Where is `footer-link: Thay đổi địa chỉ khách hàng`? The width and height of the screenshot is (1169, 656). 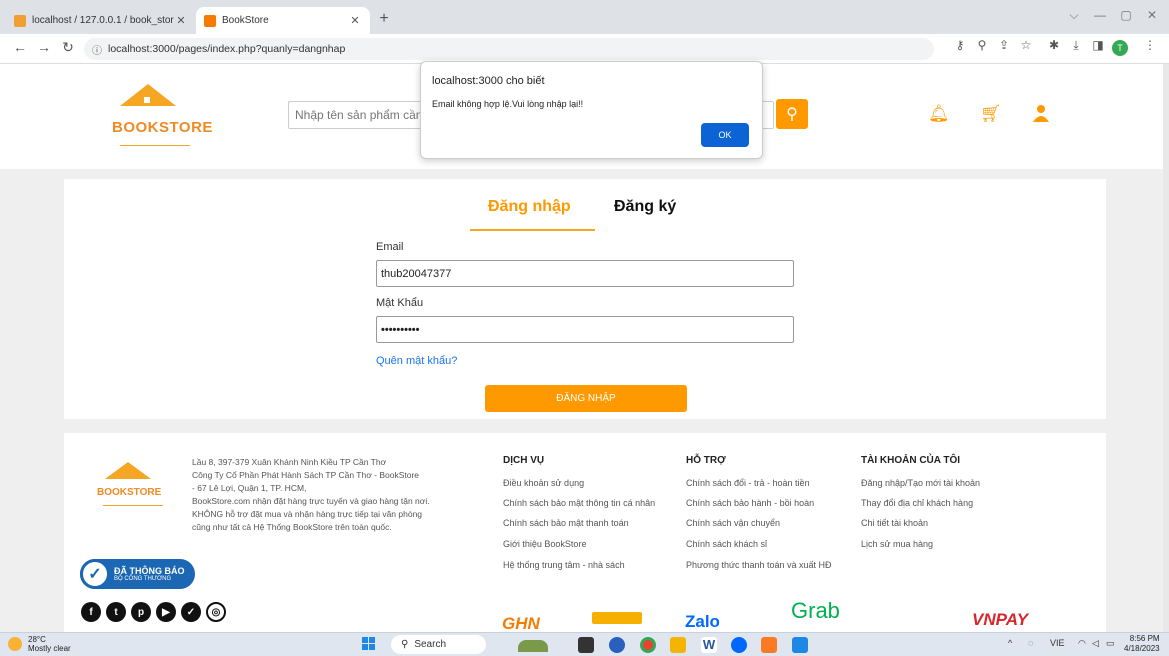 footer-link: Thay đổi địa chỉ khách hàng is located at coordinates (917, 503).